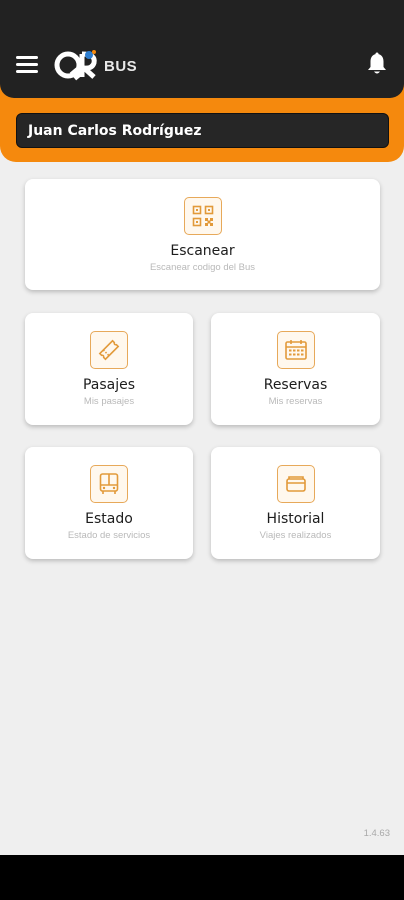  I want to click on qr-logo-mark, so click(75, 65).